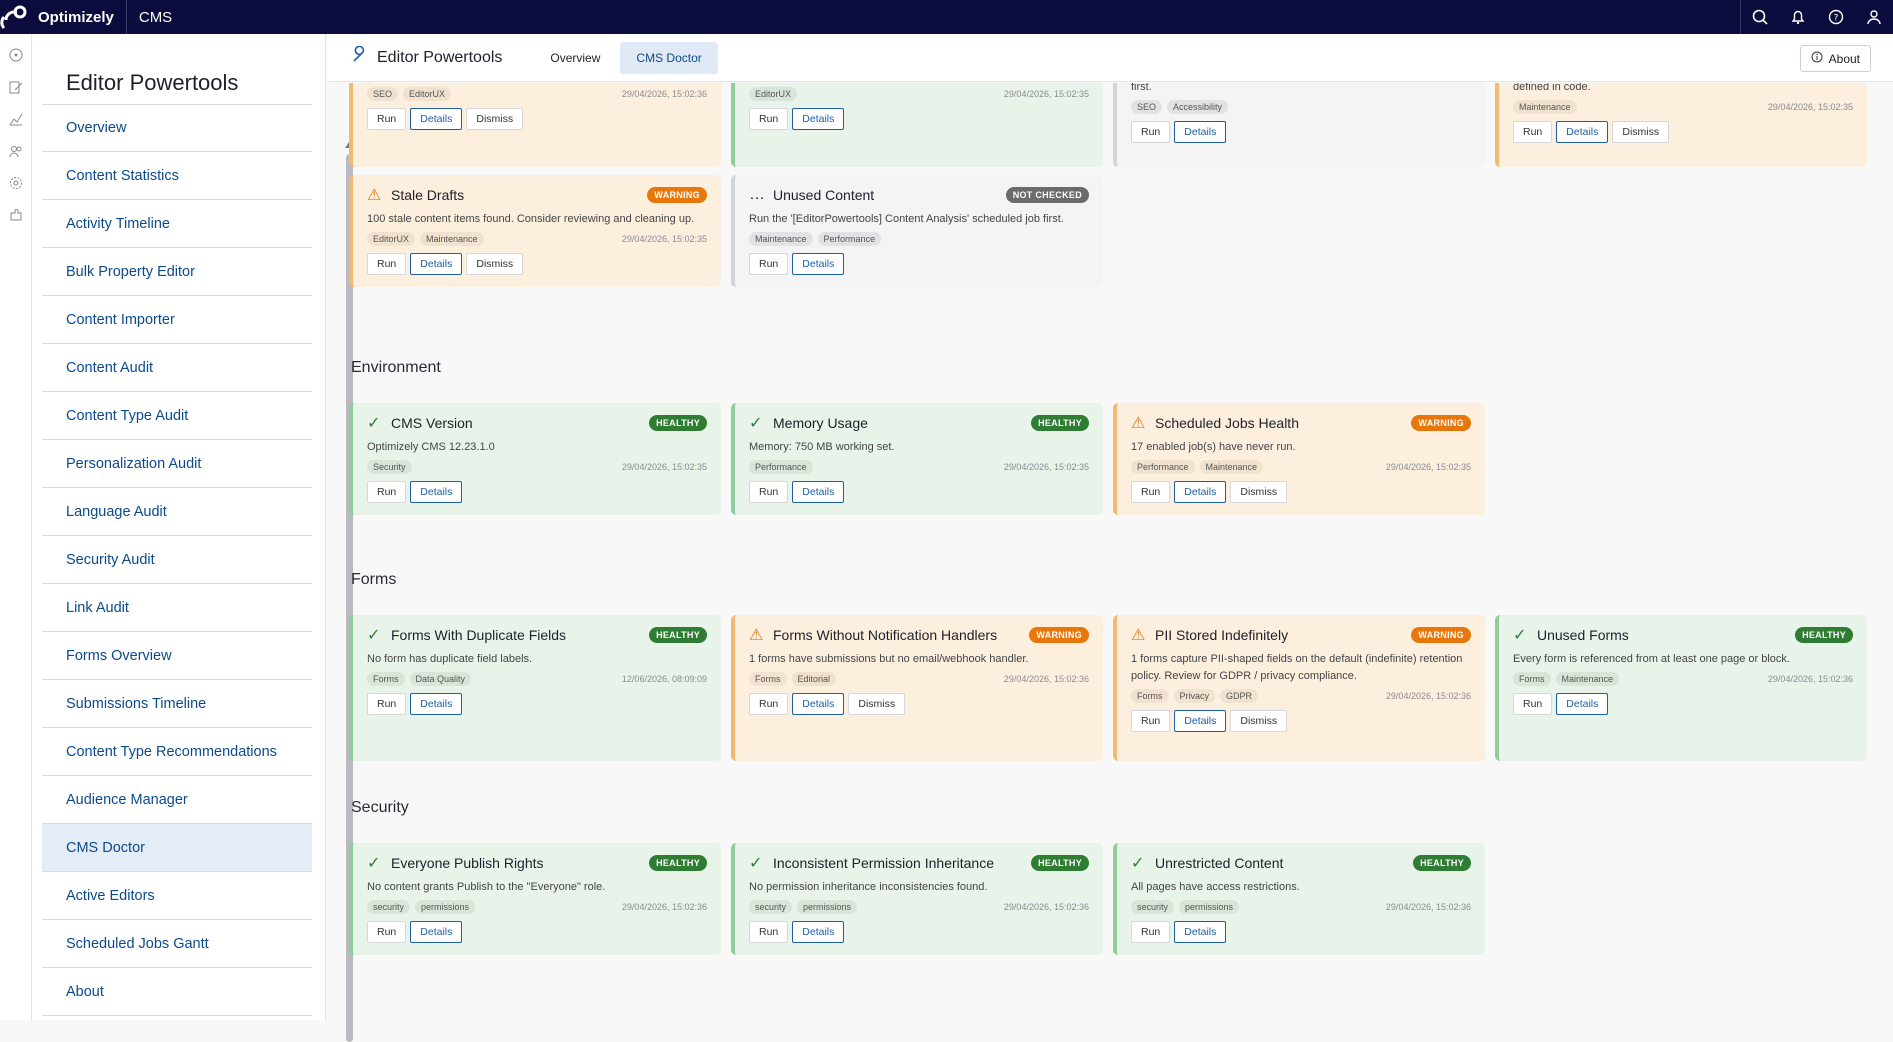  Describe the element at coordinates (374, 579) in the screenshot. I see `section-title-forms: Forms` at that location.